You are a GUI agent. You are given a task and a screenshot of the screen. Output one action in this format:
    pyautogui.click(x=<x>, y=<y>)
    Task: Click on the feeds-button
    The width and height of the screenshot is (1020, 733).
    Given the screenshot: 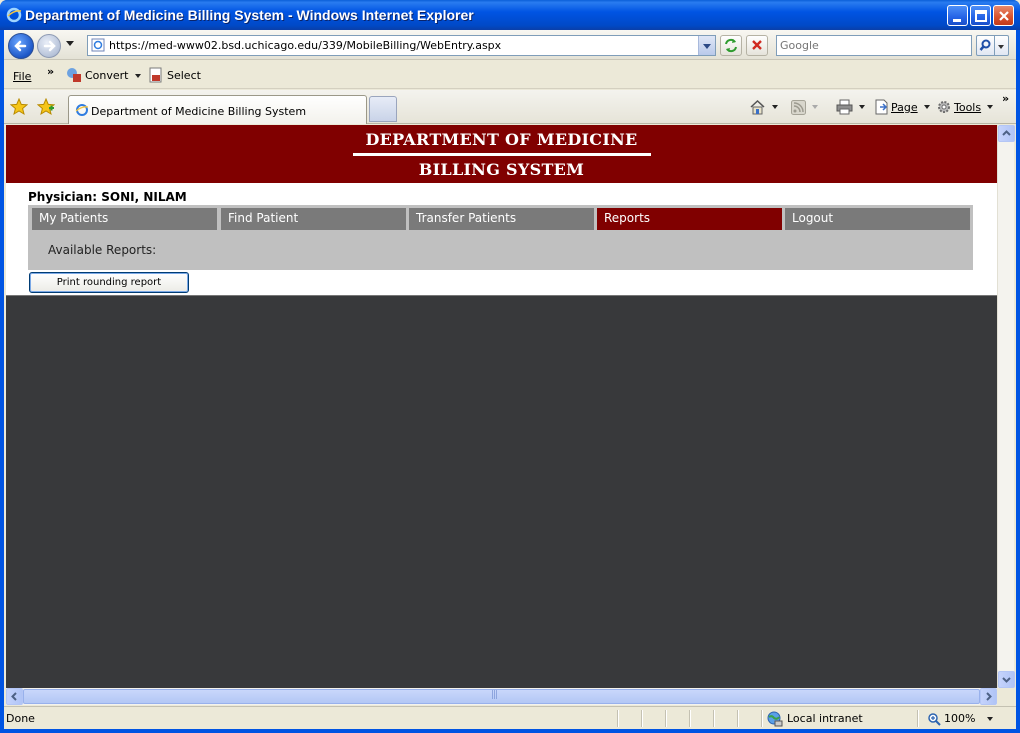 What is the action you would take?
    pyautogui.click(x=804, y=107)
    